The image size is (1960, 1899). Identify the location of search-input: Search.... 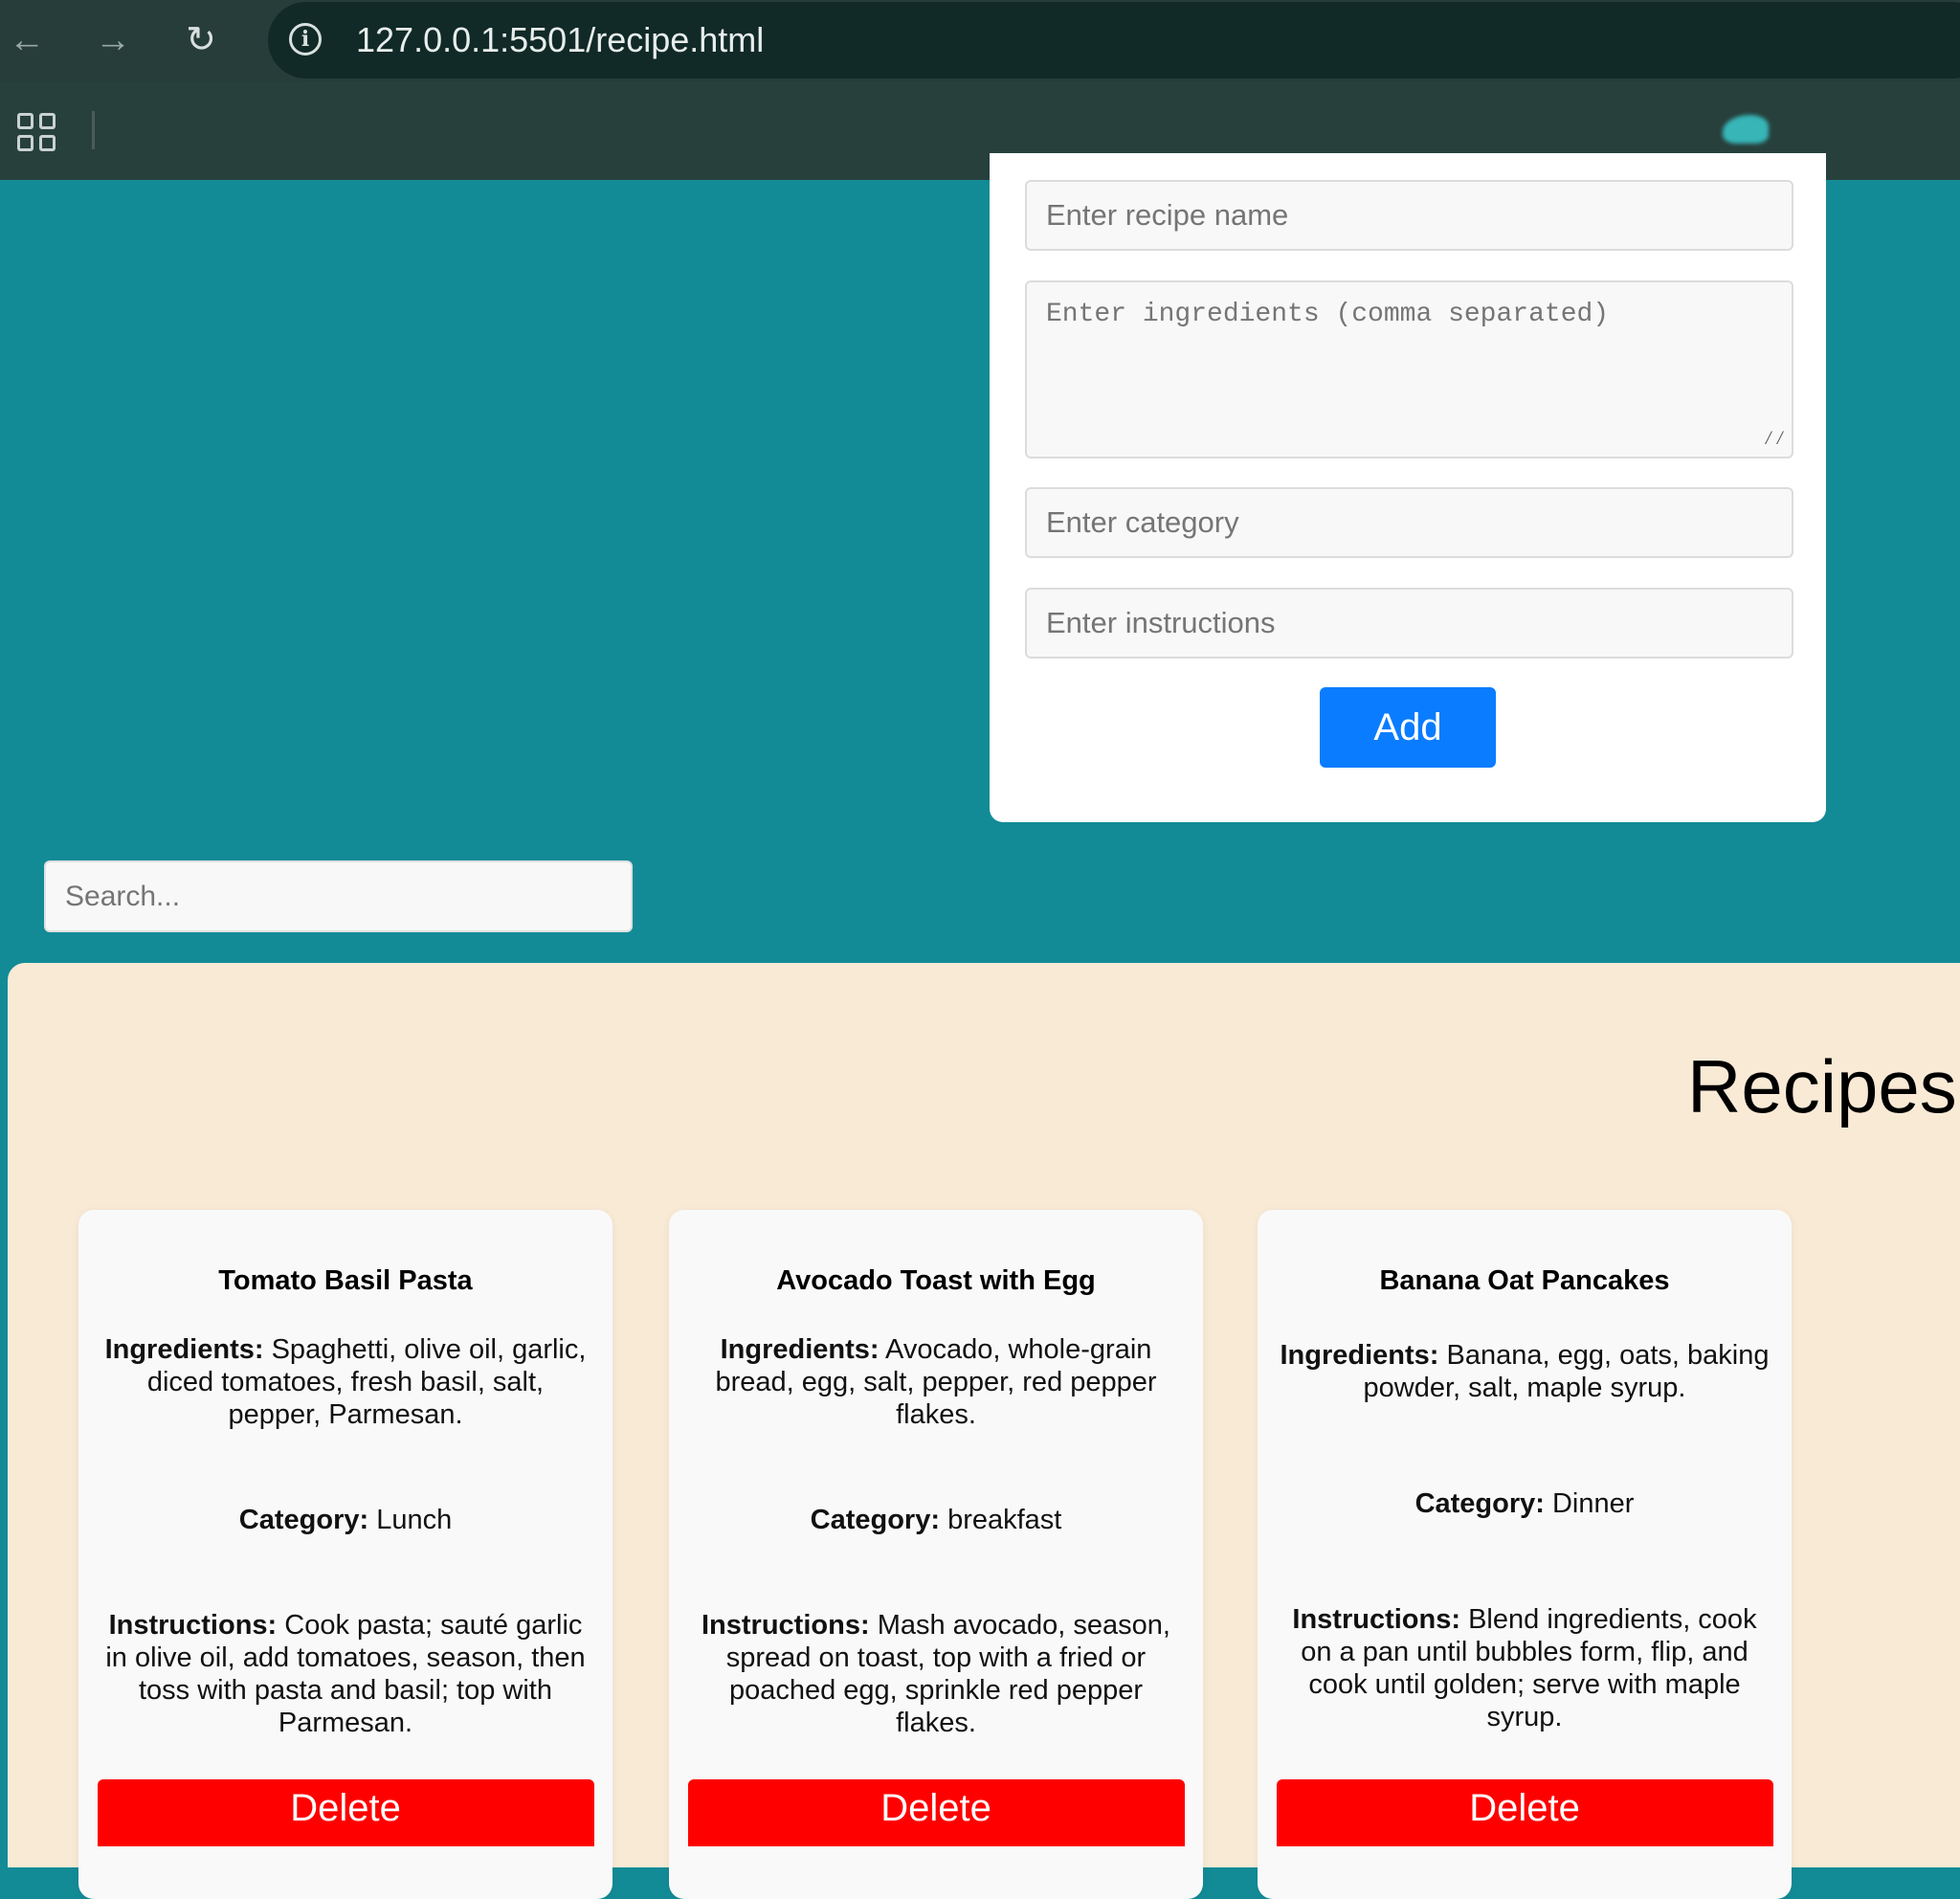
(339, 896).